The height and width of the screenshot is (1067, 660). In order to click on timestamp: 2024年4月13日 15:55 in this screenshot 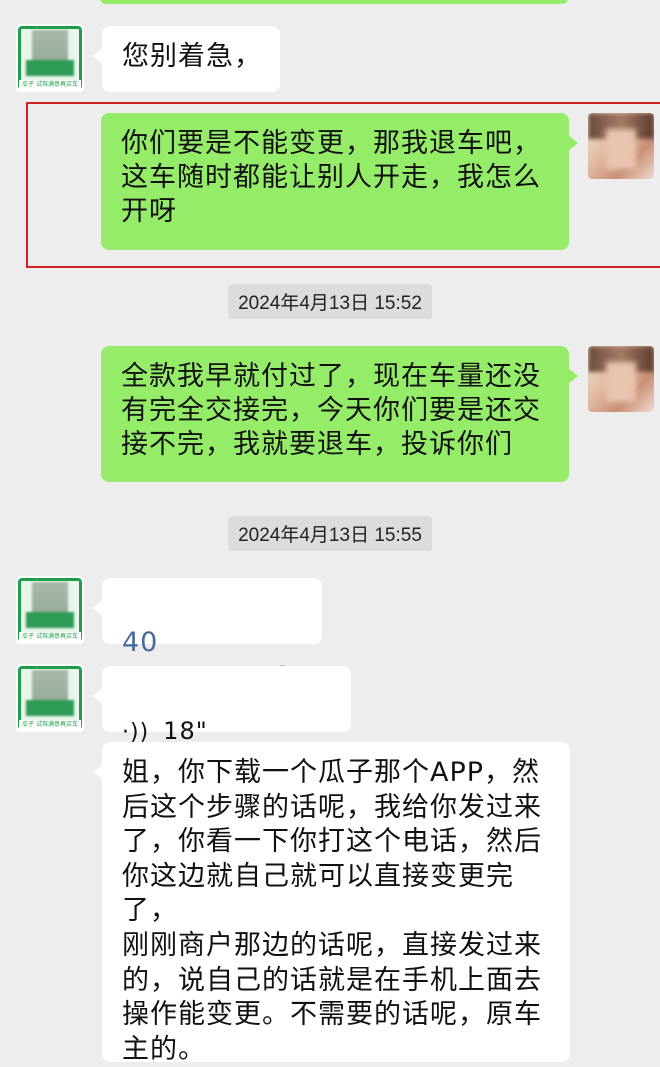, I will do `click(330, 533)`.